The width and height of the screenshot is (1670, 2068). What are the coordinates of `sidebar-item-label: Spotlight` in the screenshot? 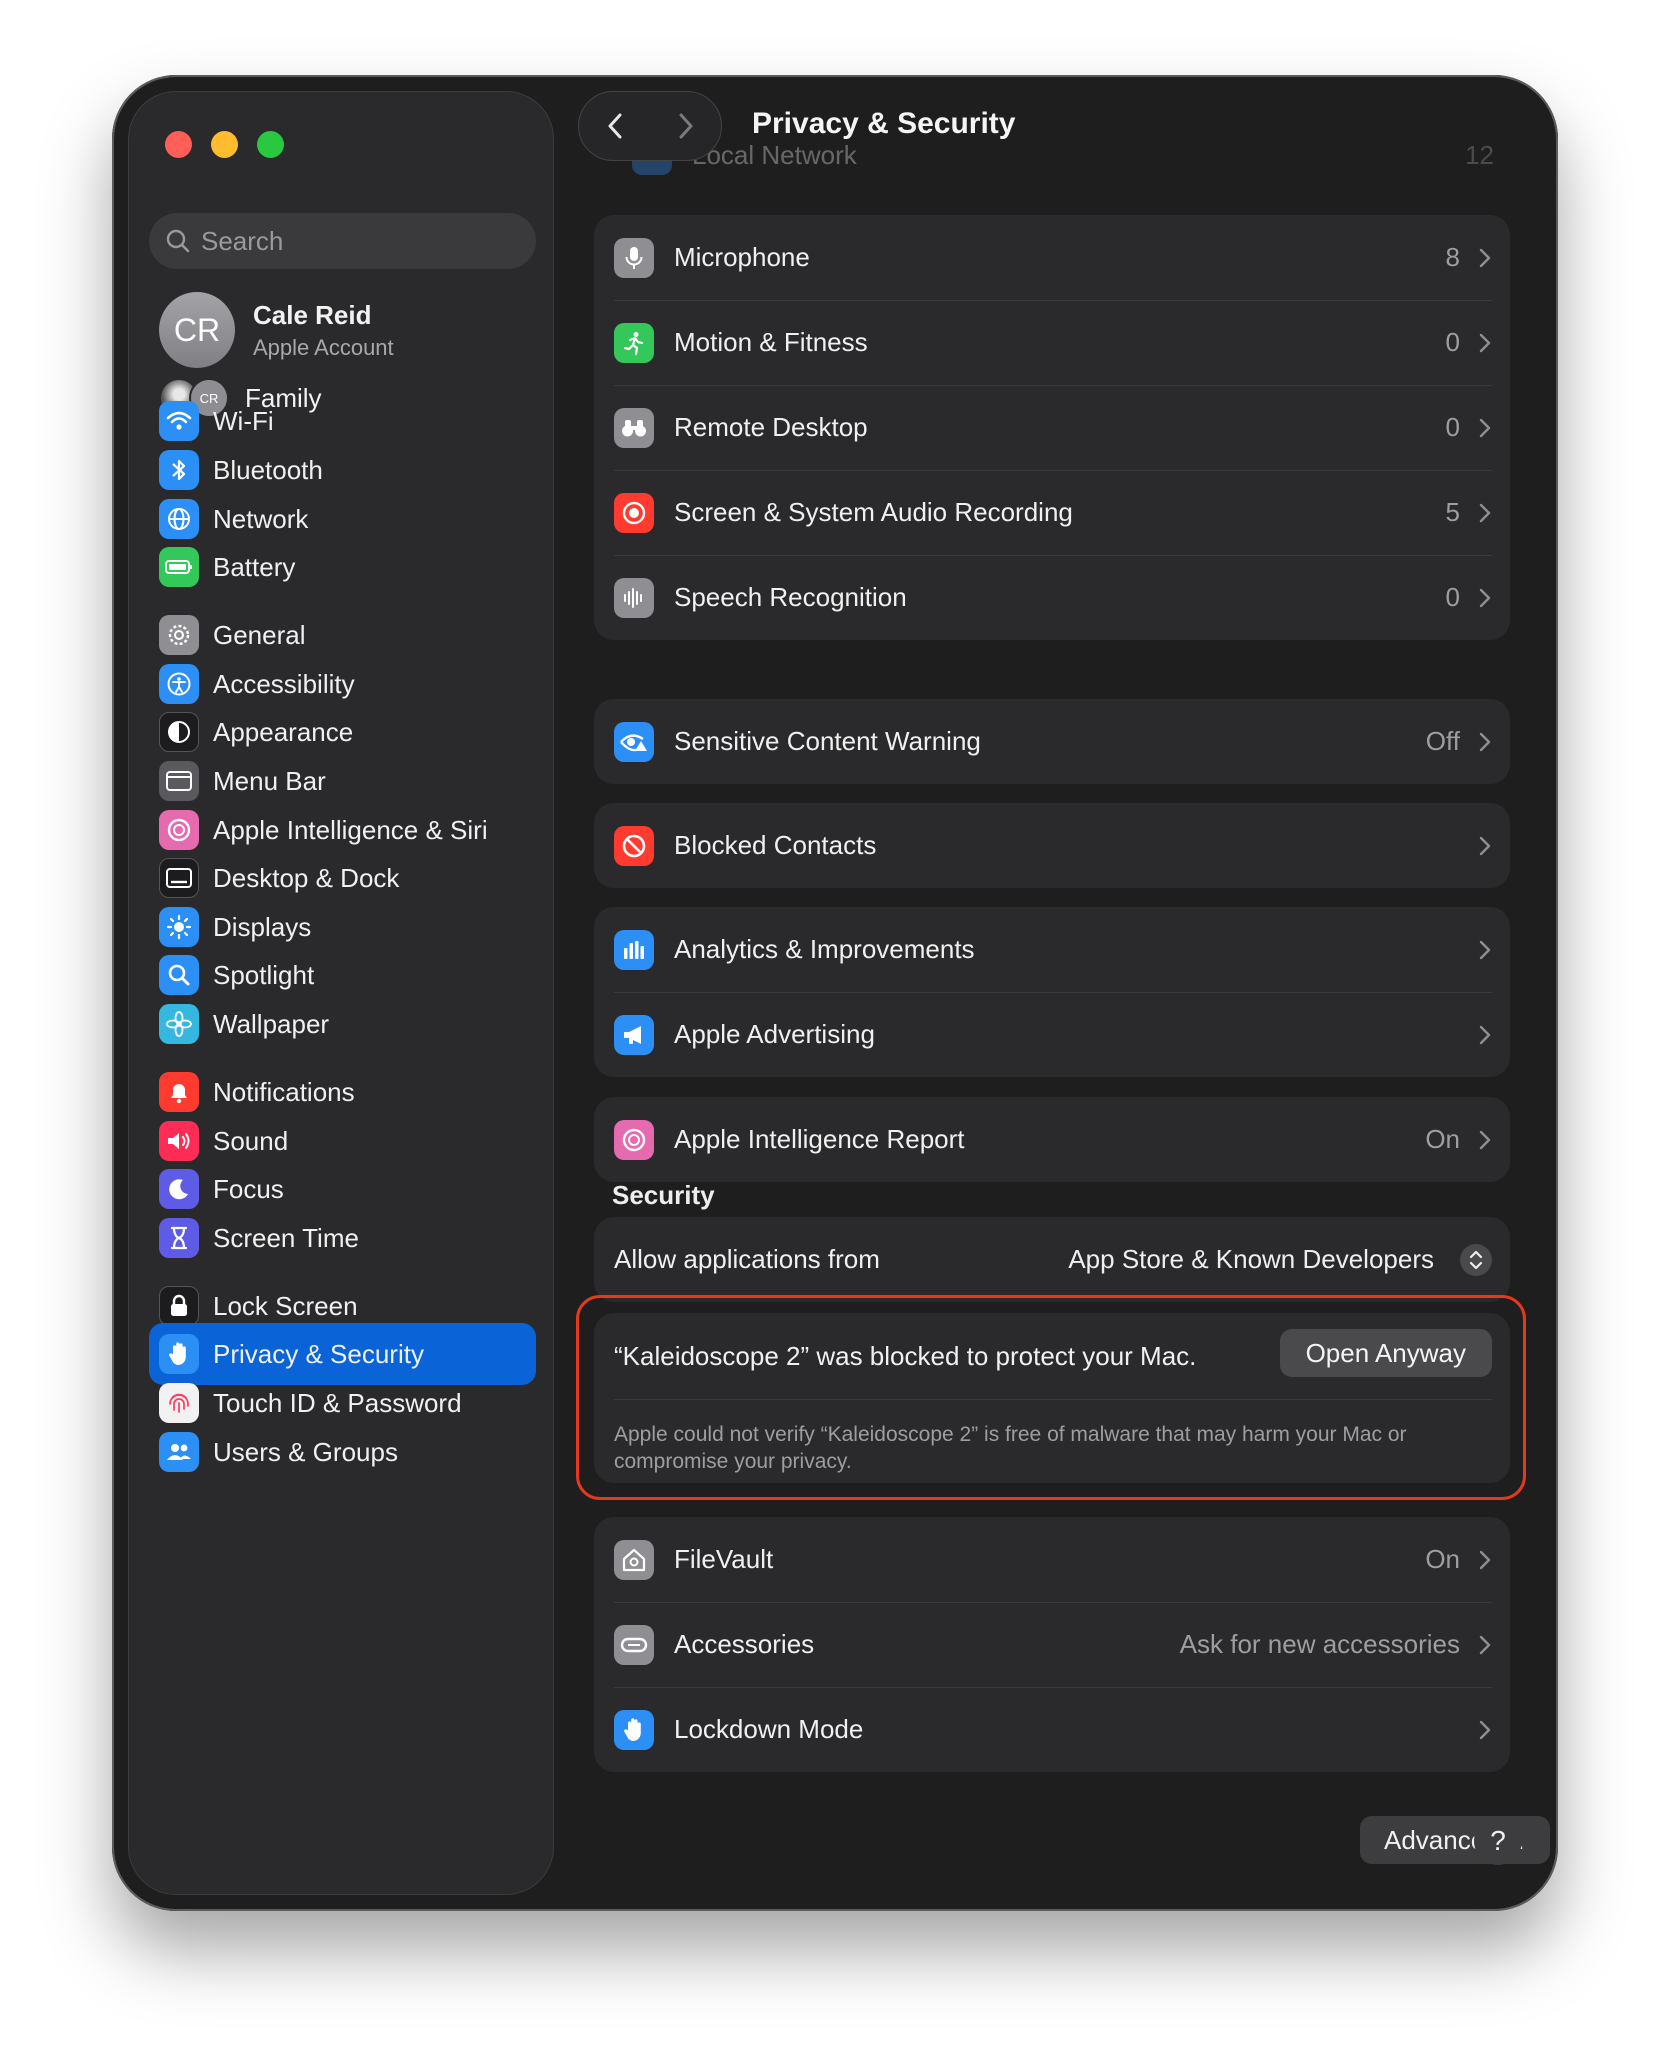 It's located at (264, 974).